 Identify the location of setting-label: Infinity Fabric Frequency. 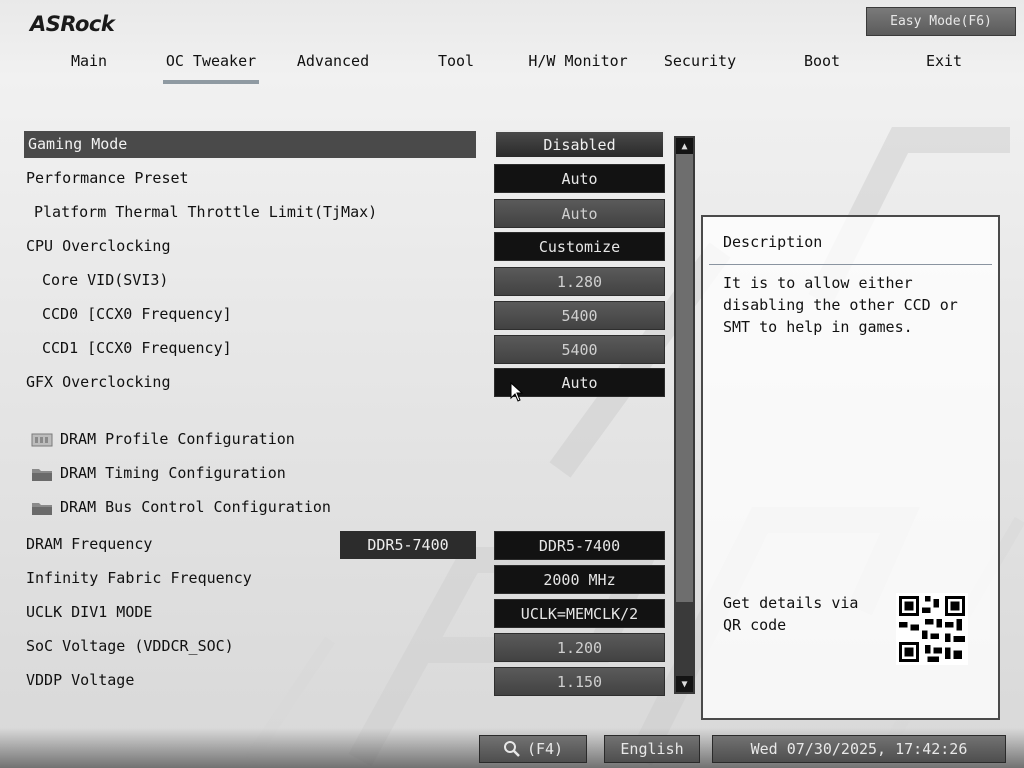
(139, 578).